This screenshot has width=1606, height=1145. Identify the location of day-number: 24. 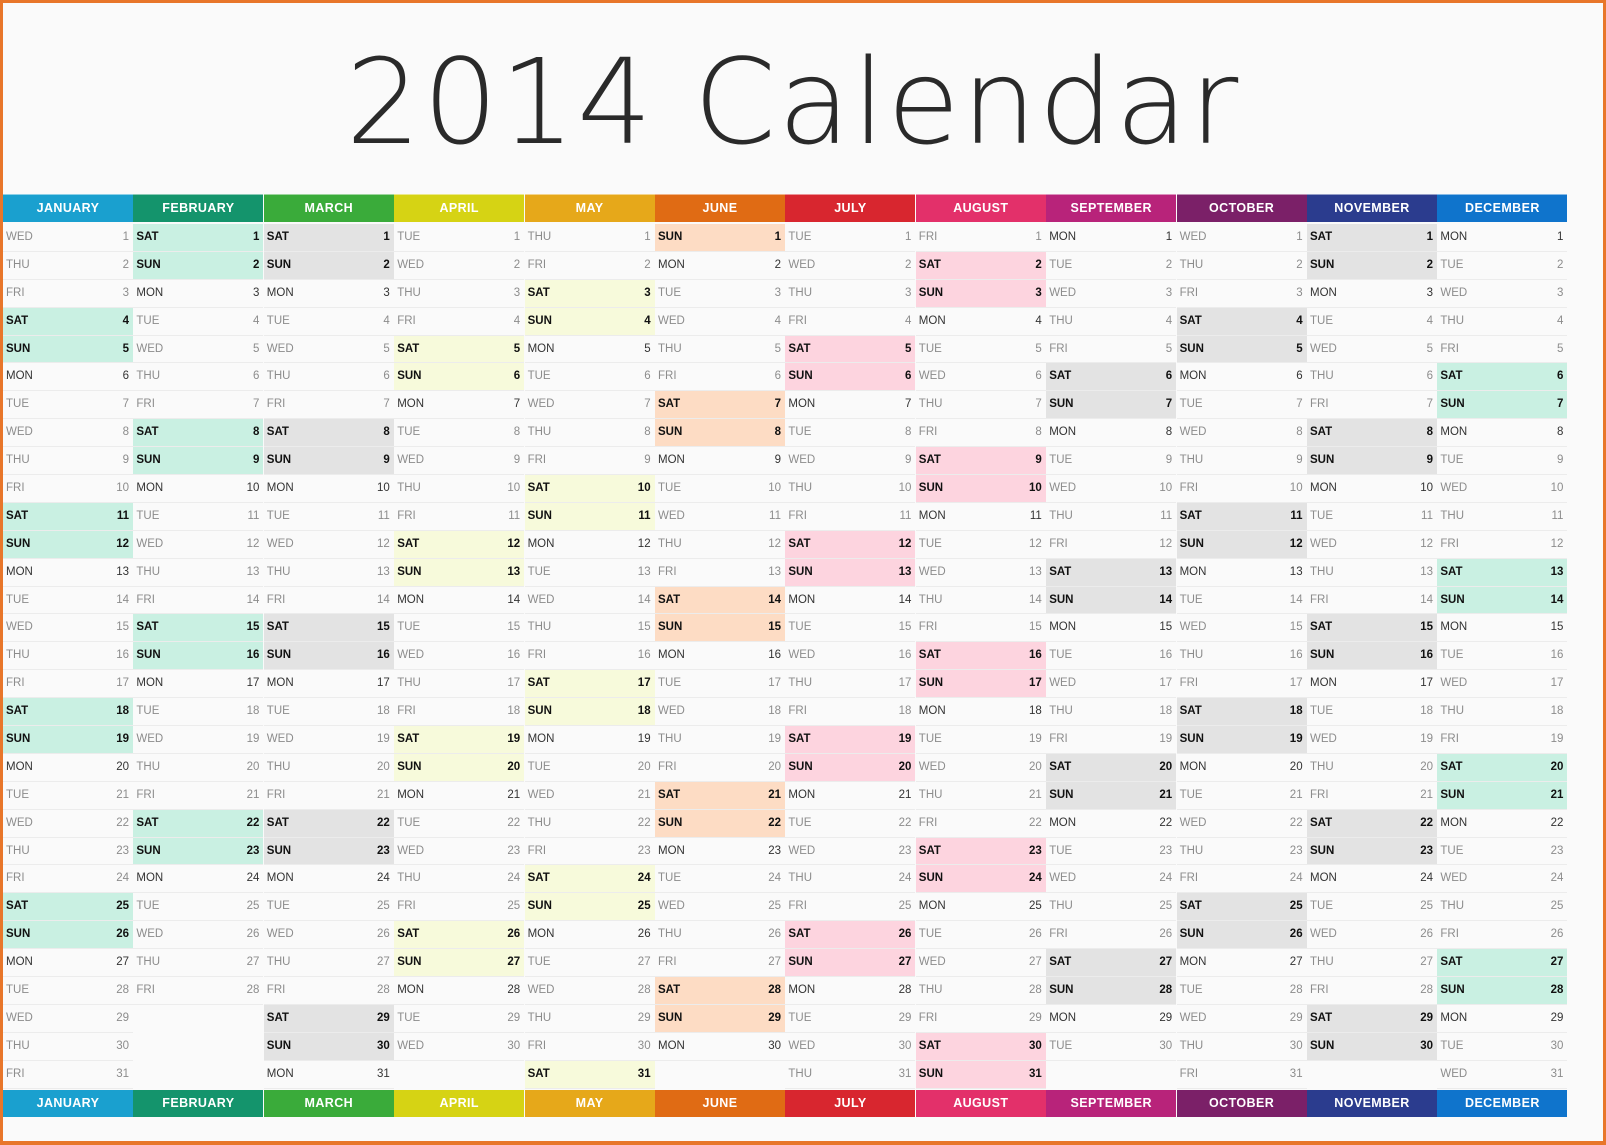
(253, 878).